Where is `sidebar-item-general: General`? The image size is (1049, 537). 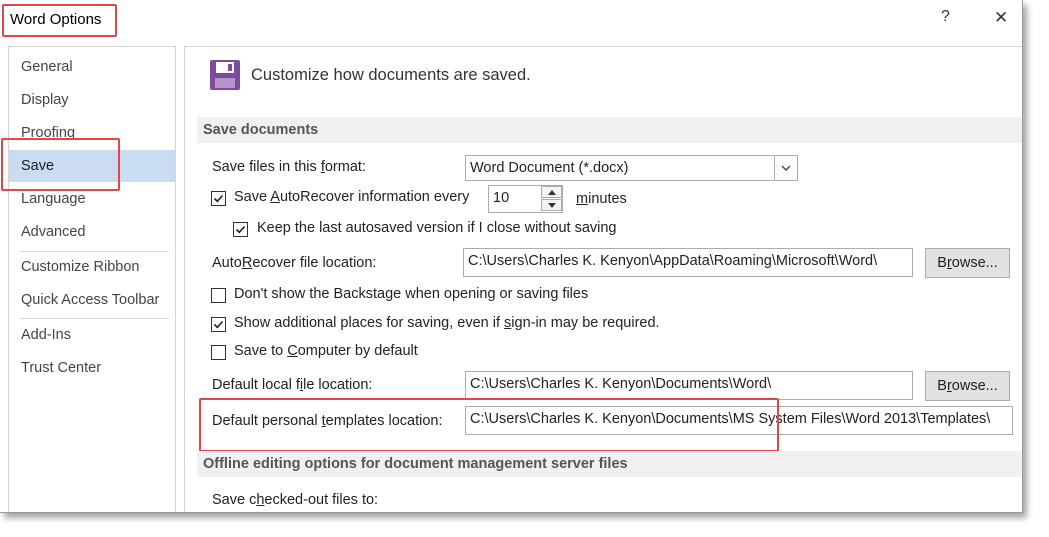
sidebar-item-general: General is located at coordinates (92, 67).